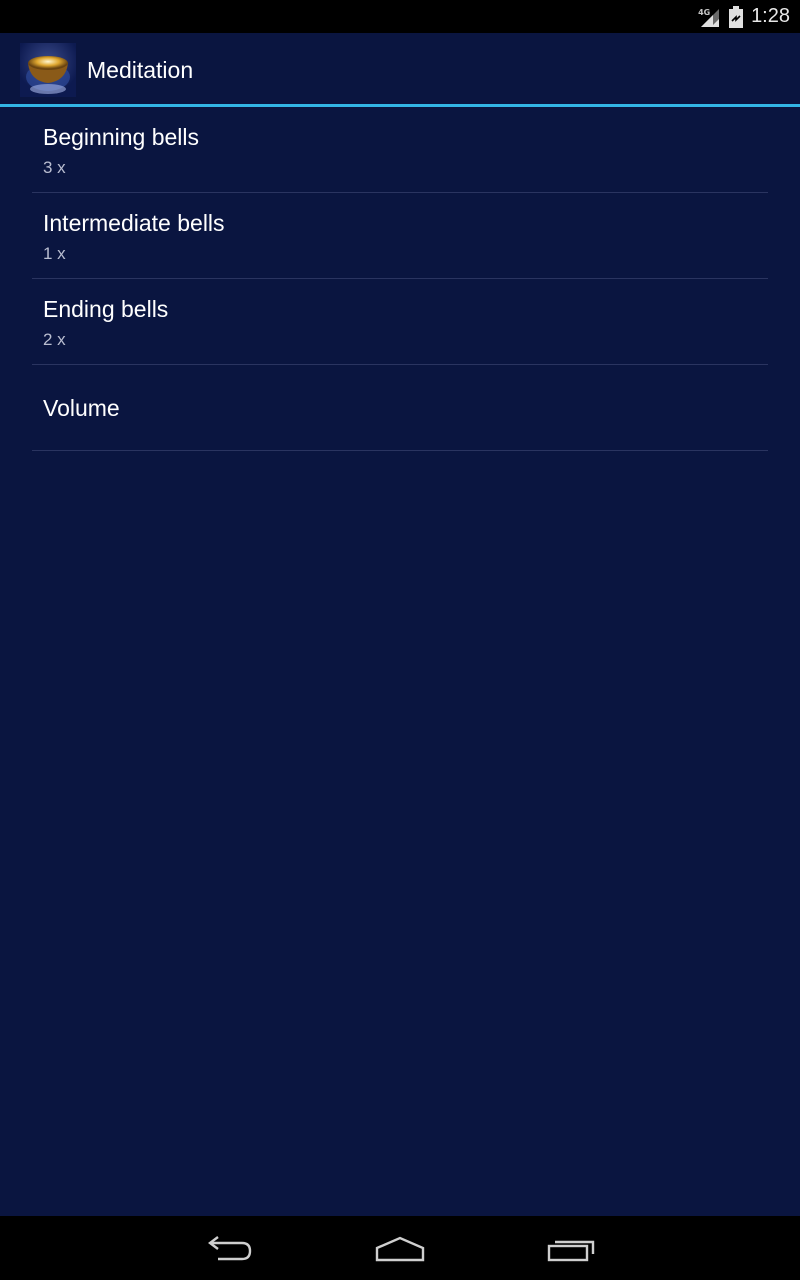 Image resolution: width=800 pixels, height=1280 pixels. I want to click on status-bar: 4G 1:28, so click(400, 16).